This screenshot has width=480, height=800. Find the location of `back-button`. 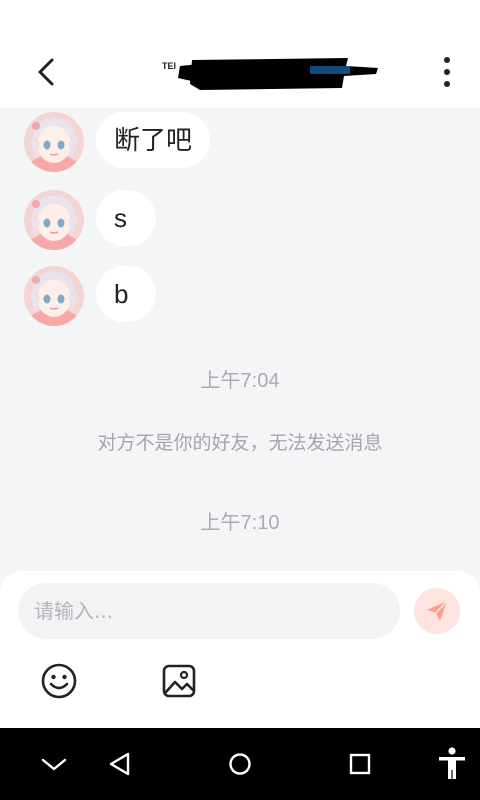

back-button is located at coordinates (48, 72).